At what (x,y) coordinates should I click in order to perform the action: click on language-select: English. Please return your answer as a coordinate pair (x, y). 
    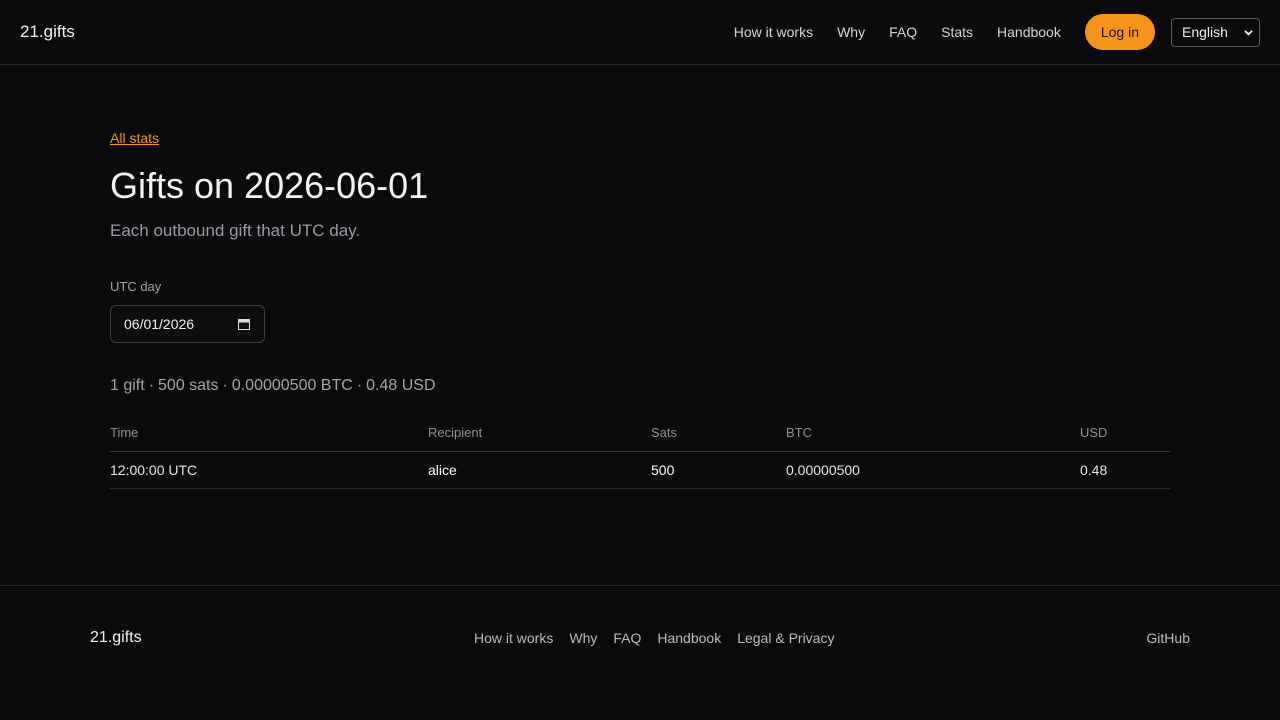
    Looking at the image, I should click on (1215, 32).